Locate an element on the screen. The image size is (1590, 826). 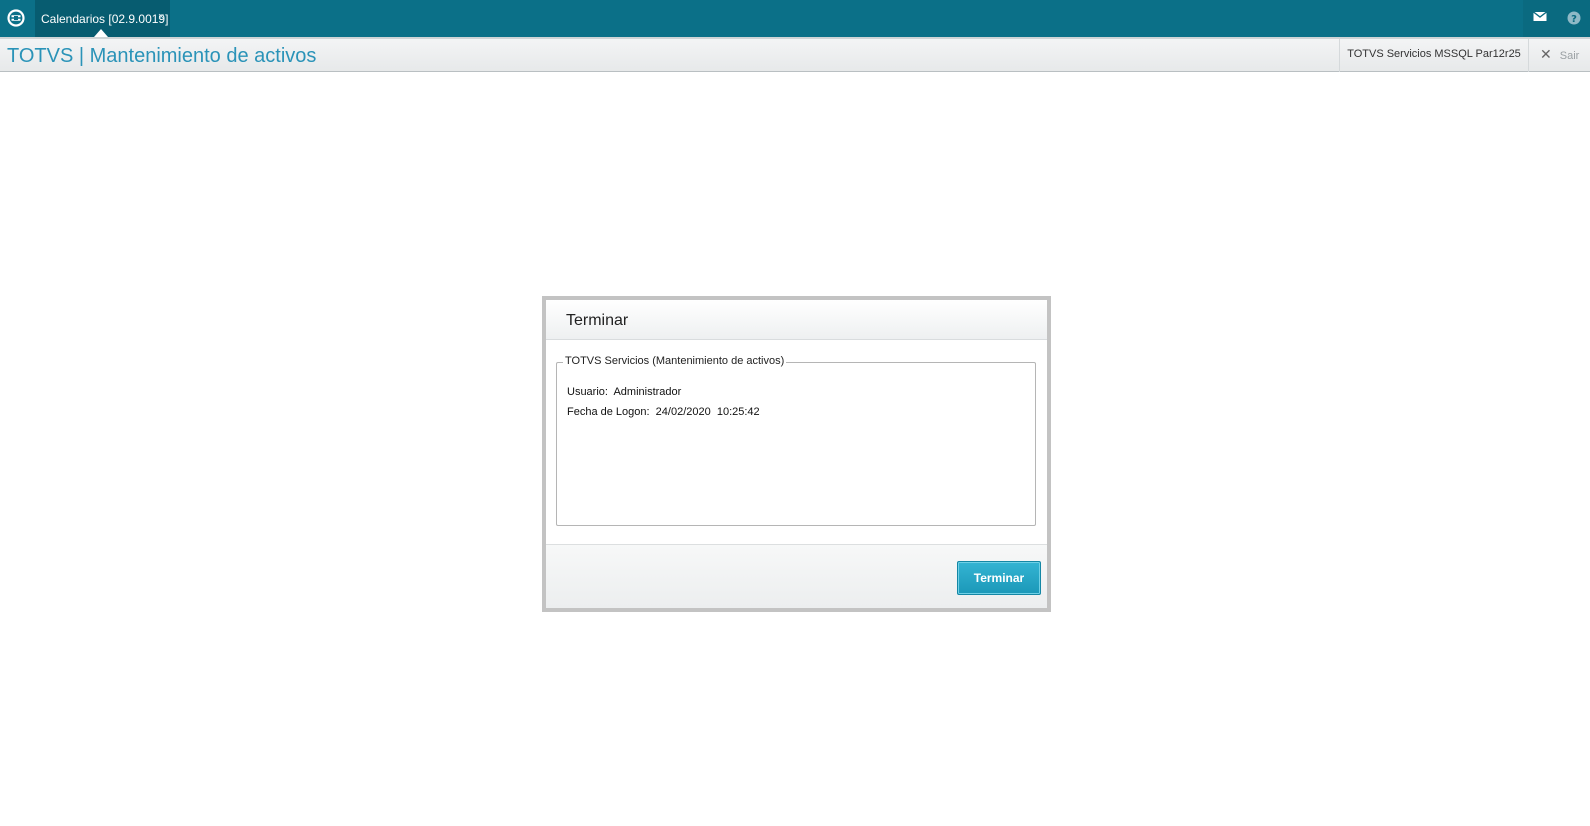
user-info: Usuario: Administrador is located at coordinates (624, 392).